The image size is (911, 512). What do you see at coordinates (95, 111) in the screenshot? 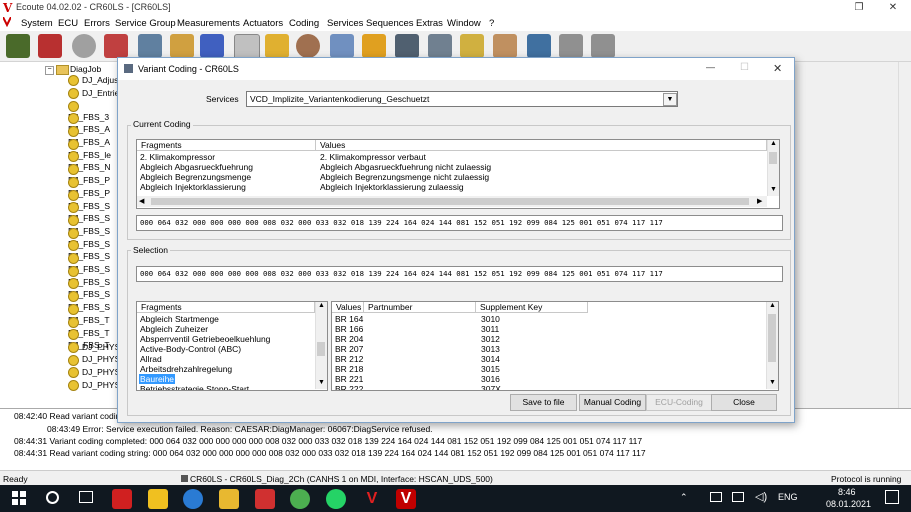
I see `tree-item: DJ_FBS_3` at bounding box center [95, 111].